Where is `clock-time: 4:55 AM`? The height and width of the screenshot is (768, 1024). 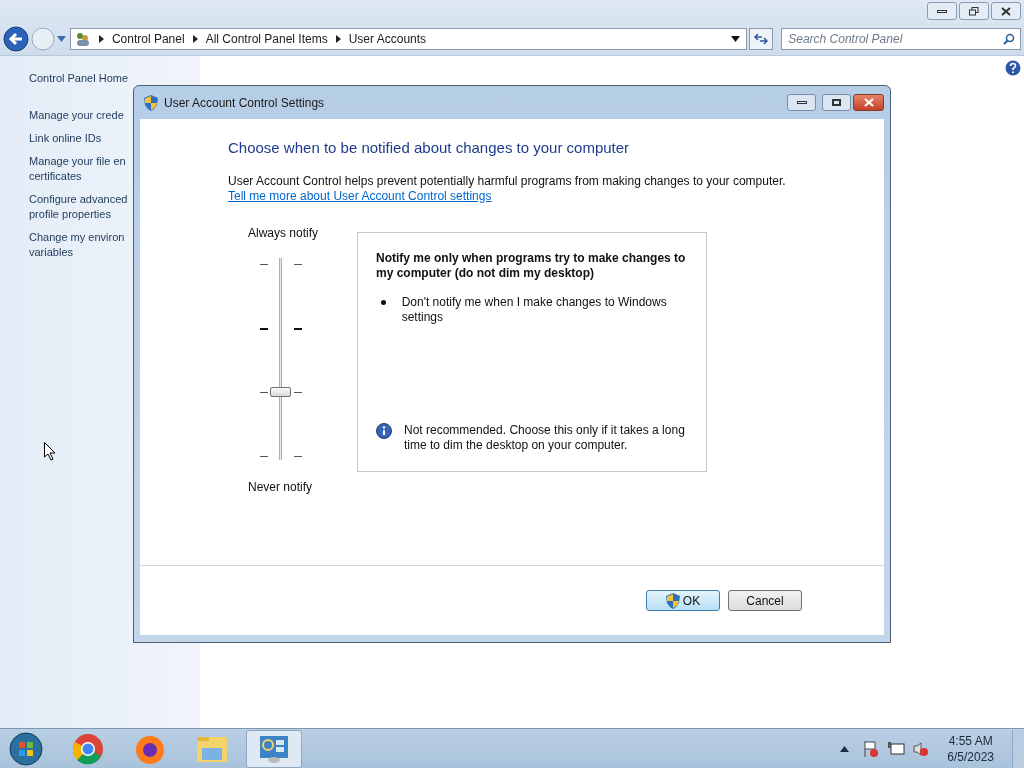
clock-time: 4:55 AM is located at coordinates (970, 740).